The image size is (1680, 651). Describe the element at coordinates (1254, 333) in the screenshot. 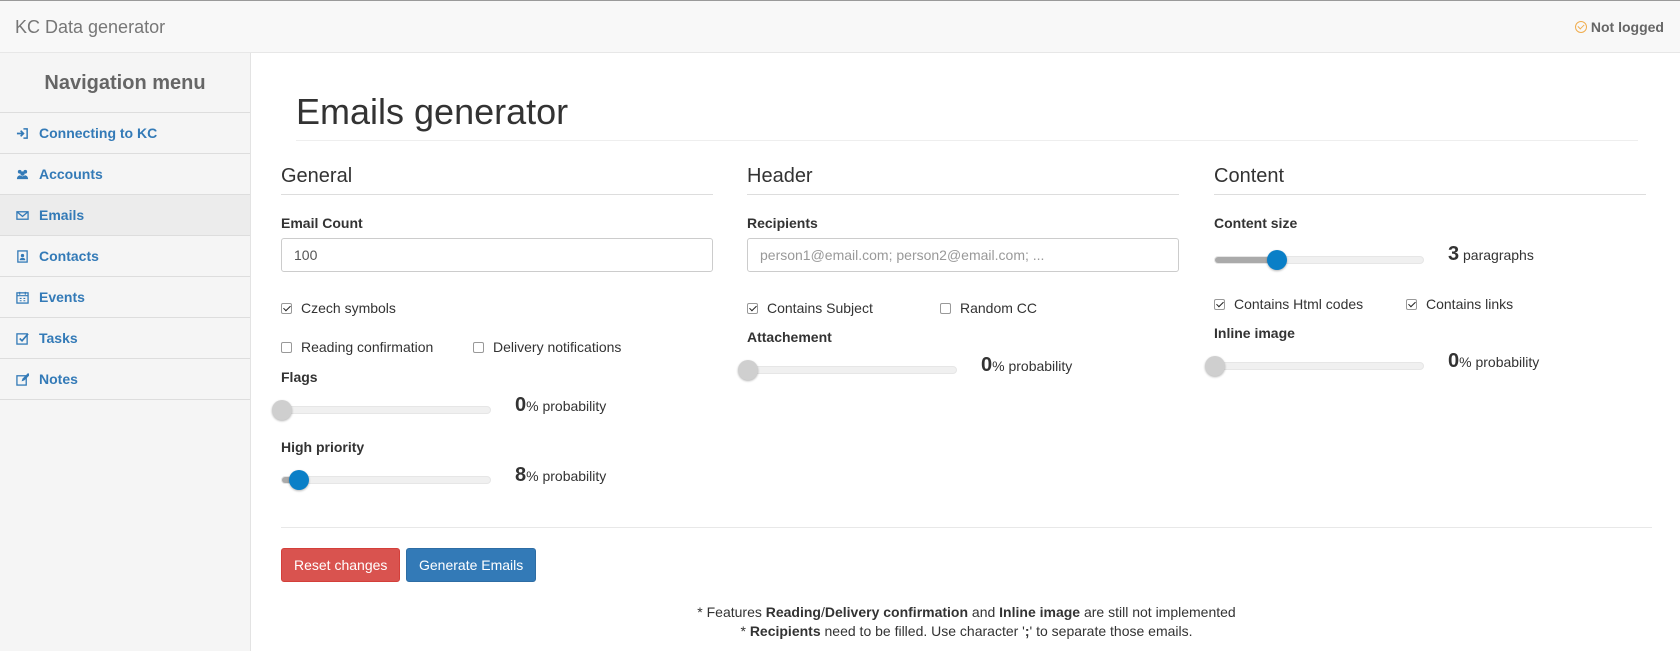

I see `inline-image-label: Inline image` at that location.